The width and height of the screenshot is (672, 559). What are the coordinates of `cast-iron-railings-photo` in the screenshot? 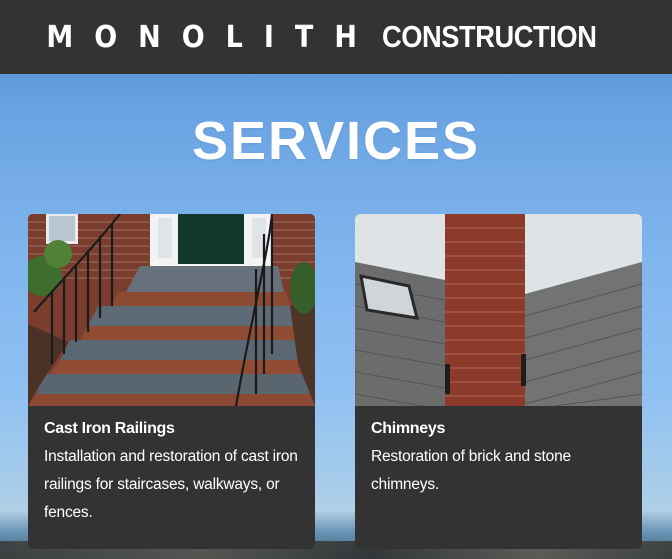 It's located at (171, 310).